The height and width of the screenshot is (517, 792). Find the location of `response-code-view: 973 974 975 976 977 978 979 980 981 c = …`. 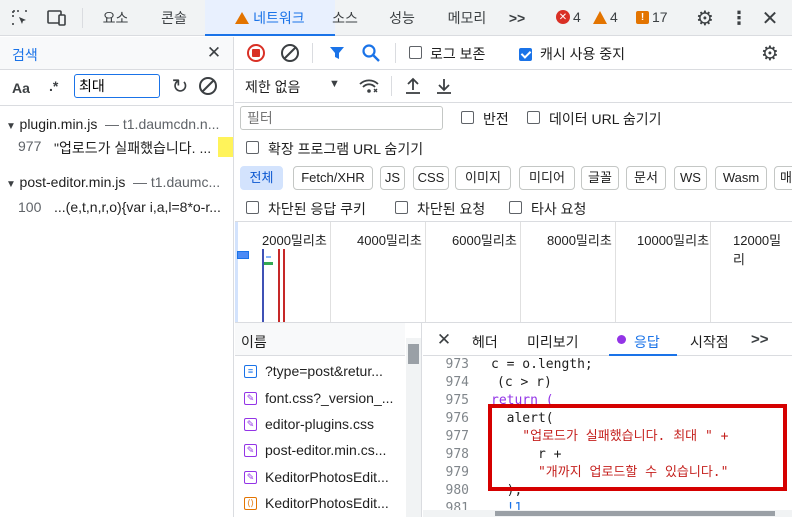

response-code-view: 973 974 975 976 977 978 979 980 981 c = … is located at coordinates (607, 436).